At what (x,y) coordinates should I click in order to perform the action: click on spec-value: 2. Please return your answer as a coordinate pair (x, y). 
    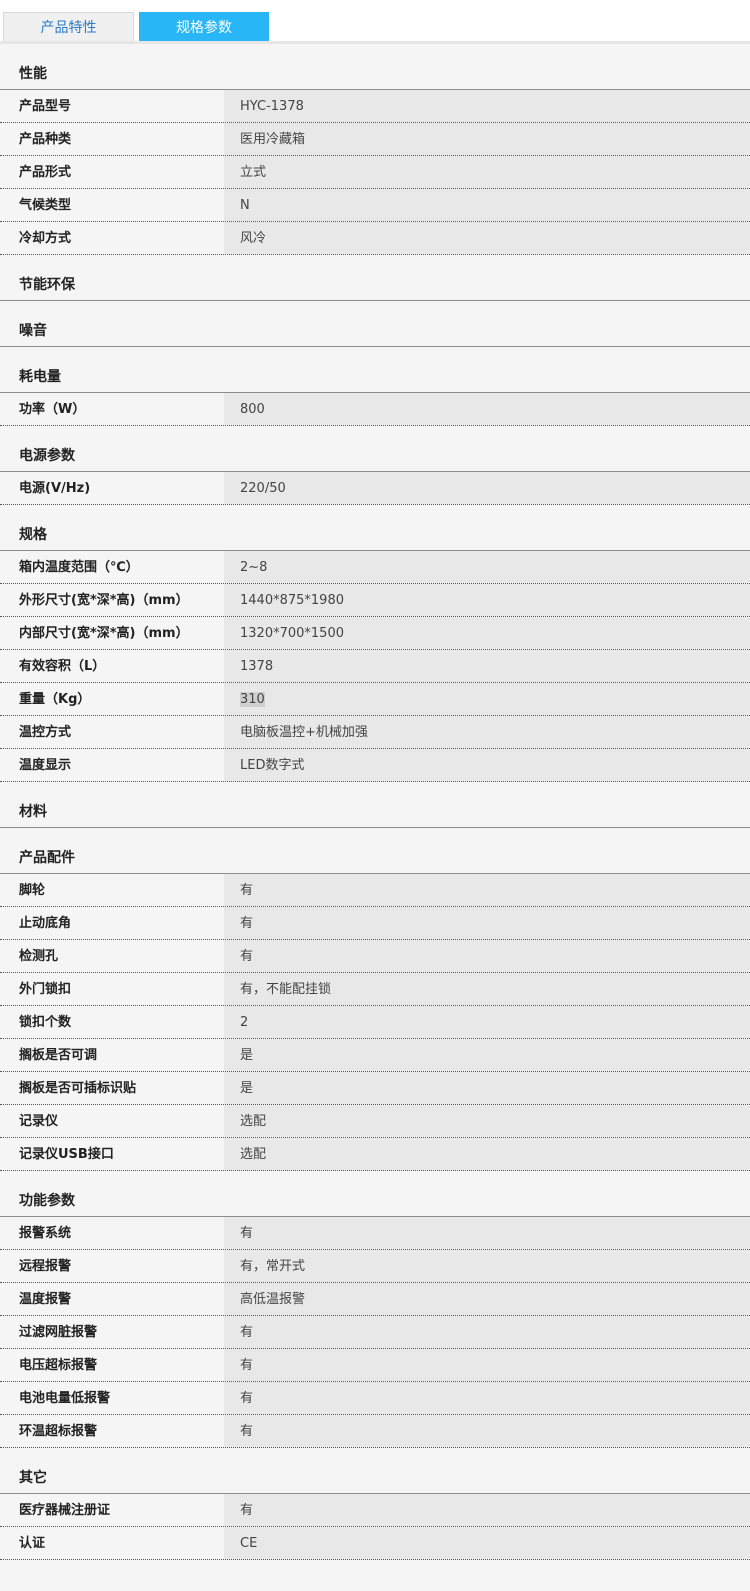
    Looking at the image, I should click on (487, 1022).